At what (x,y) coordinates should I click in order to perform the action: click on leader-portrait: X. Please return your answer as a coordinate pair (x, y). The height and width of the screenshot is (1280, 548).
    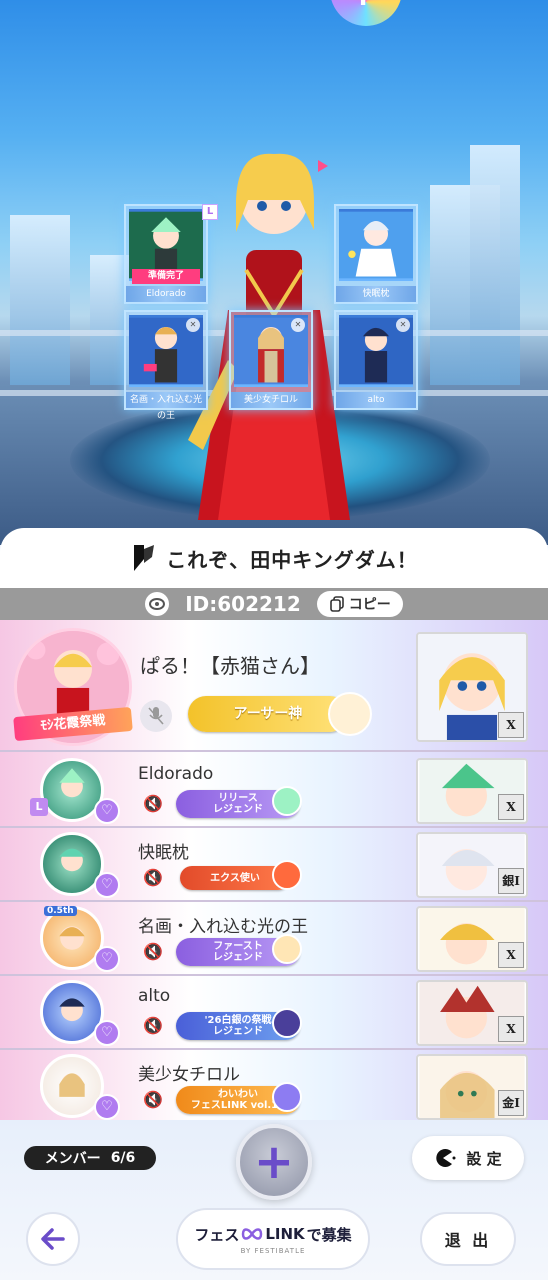
    Looking at the image, I should click on (472, 687).